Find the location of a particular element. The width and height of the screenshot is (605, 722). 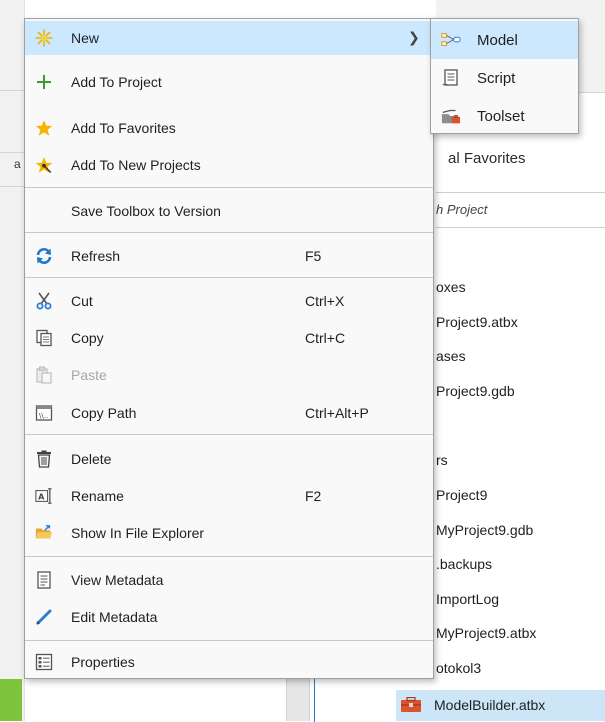

tab-favorites: al Favorites is located at coordinates (487, 158).